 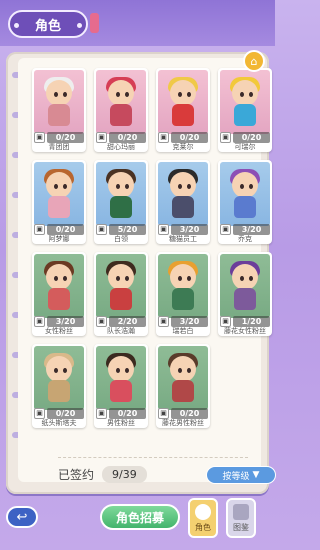 What do you see at coordinates (245, 147) in the screenshot?
I see `card-name: 可瑞尔` at bounding box center [245, 147].